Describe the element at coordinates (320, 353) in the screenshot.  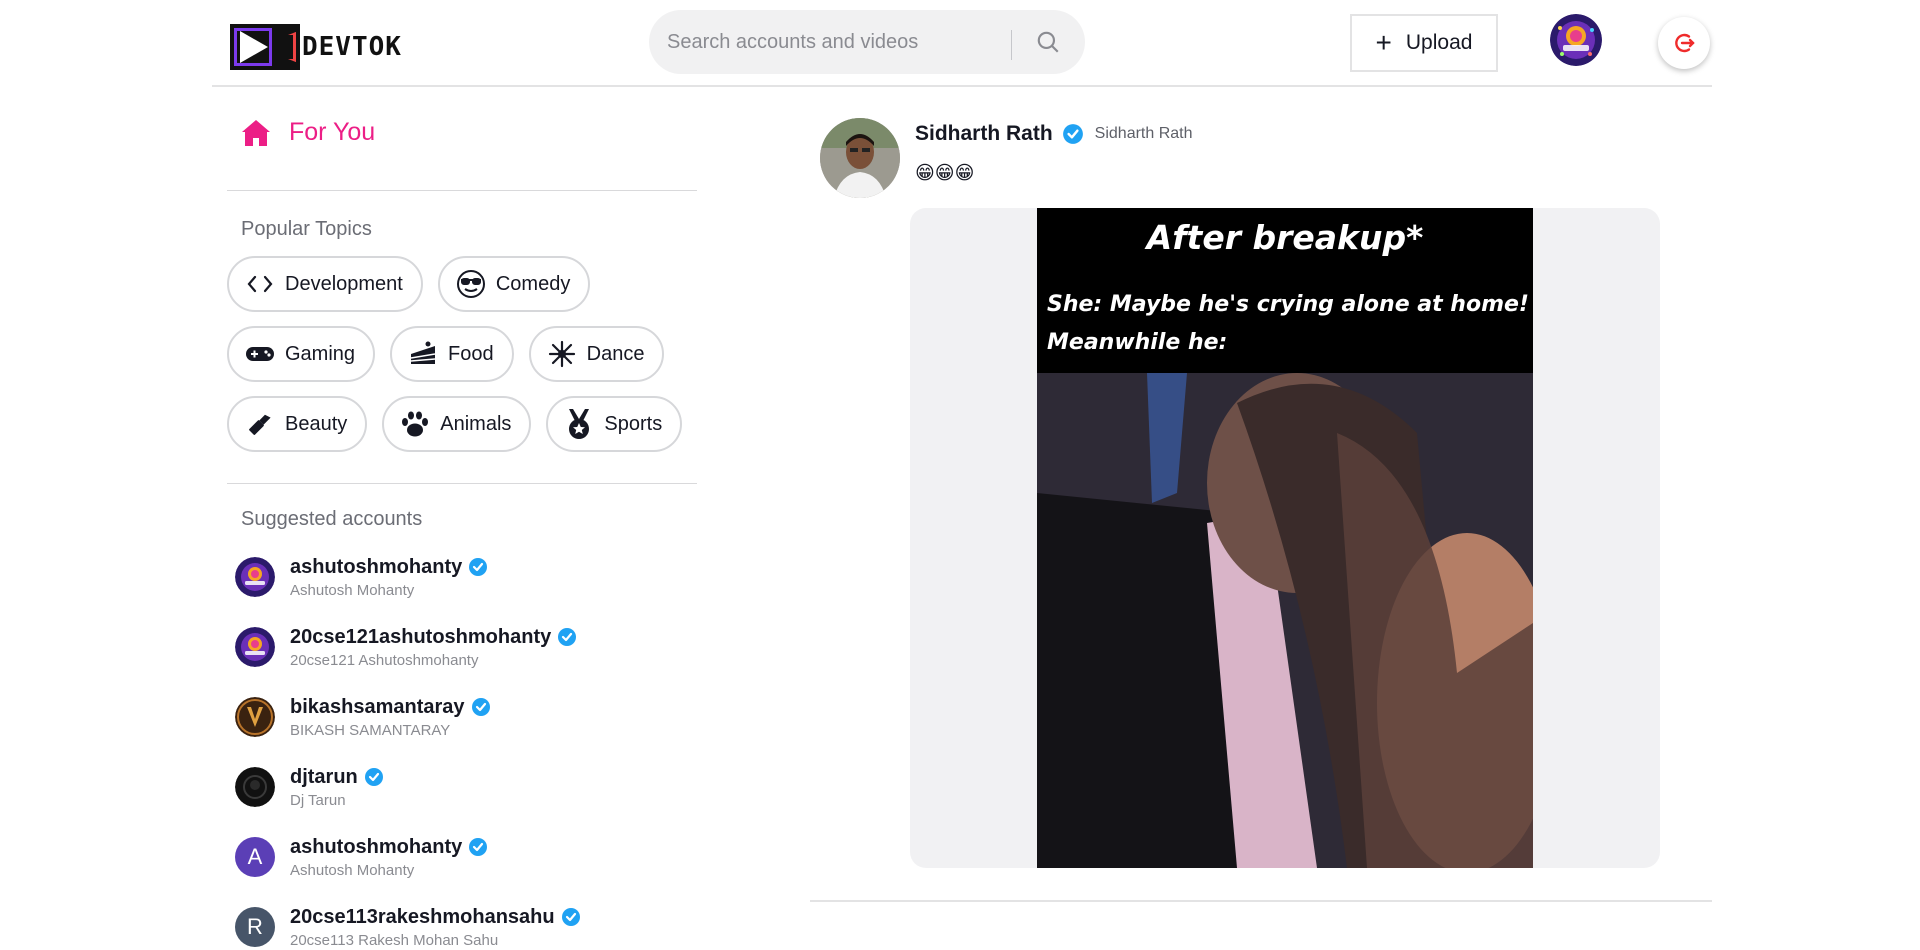
I see `topic-label: Gaming` at that location.